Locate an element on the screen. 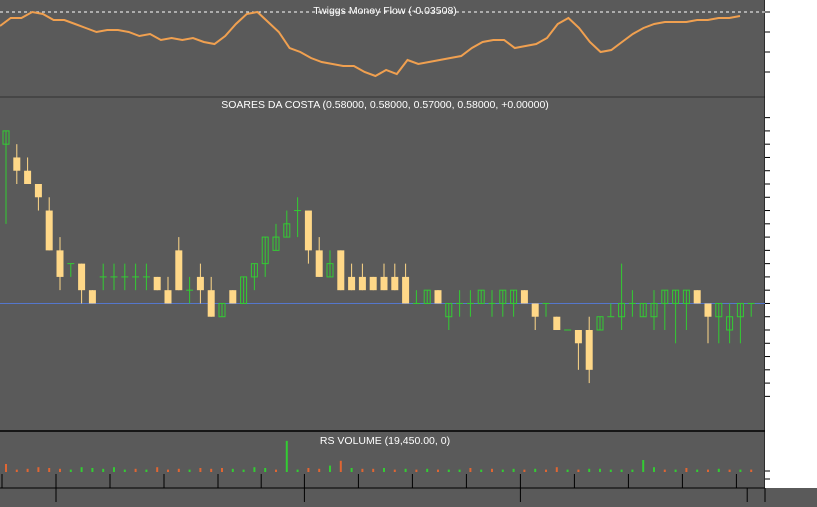  money-flow-title: Twiggs Money Flow (-0.03508) is located at coordinates (385, 11).